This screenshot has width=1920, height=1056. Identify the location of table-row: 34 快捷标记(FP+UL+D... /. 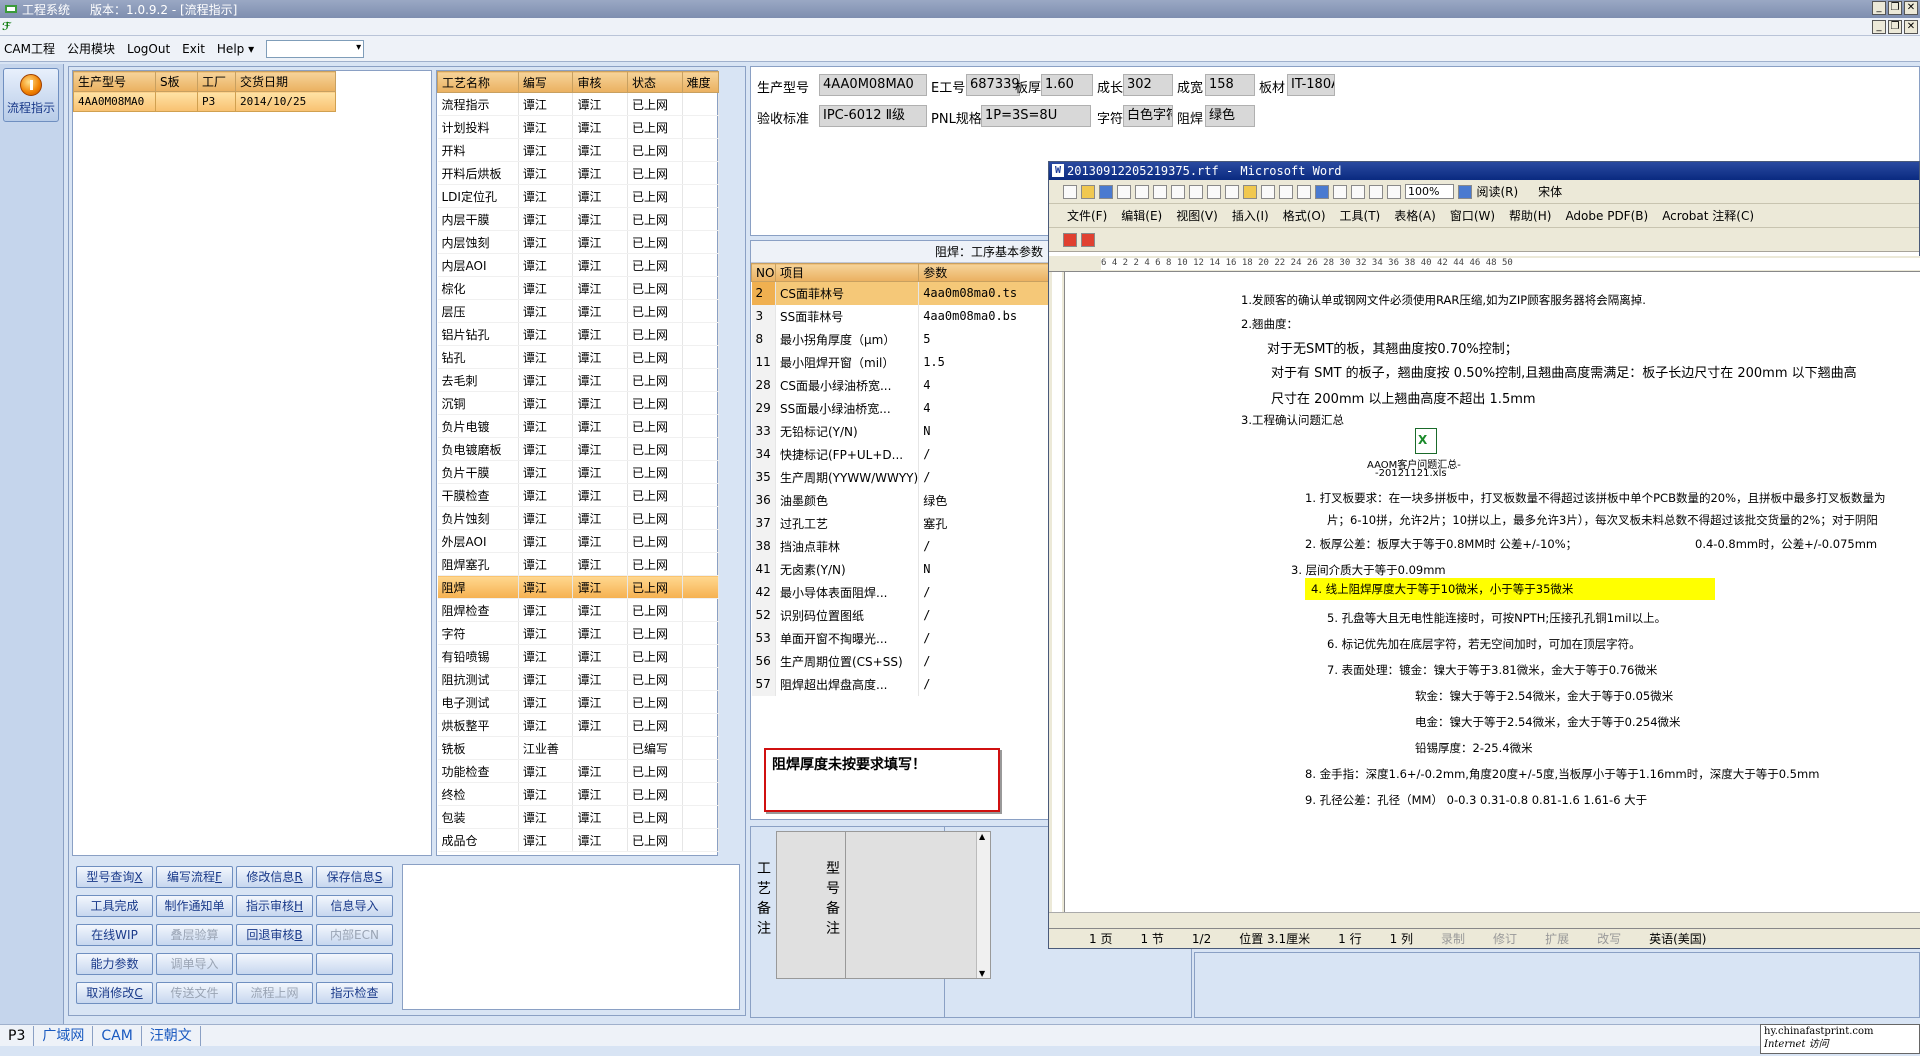
(901, 454).